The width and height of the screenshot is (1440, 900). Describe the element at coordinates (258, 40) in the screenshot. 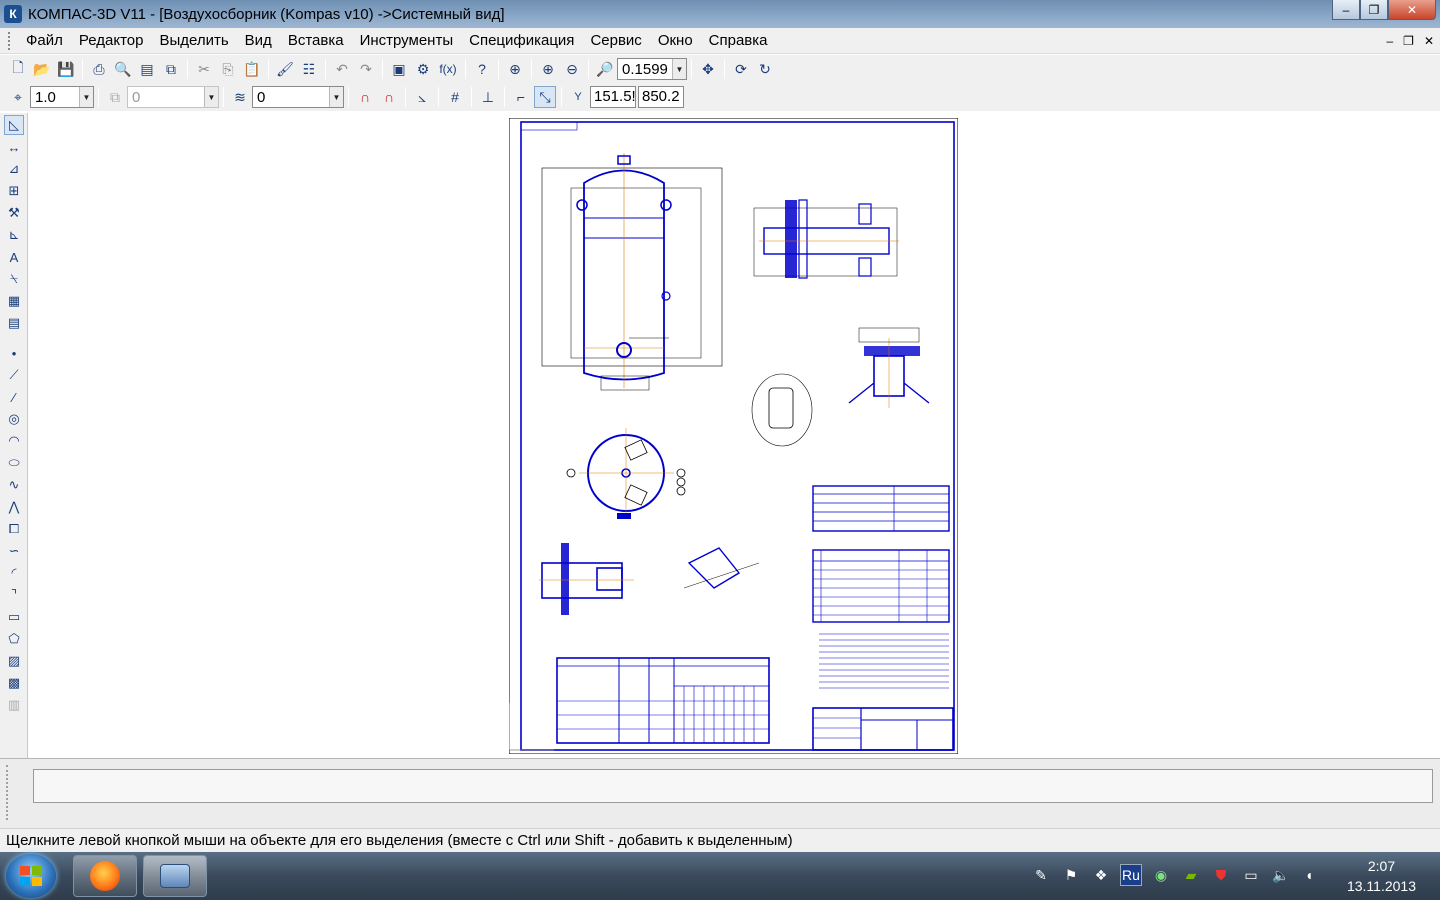

I see `menu-view: Вид` at that location.